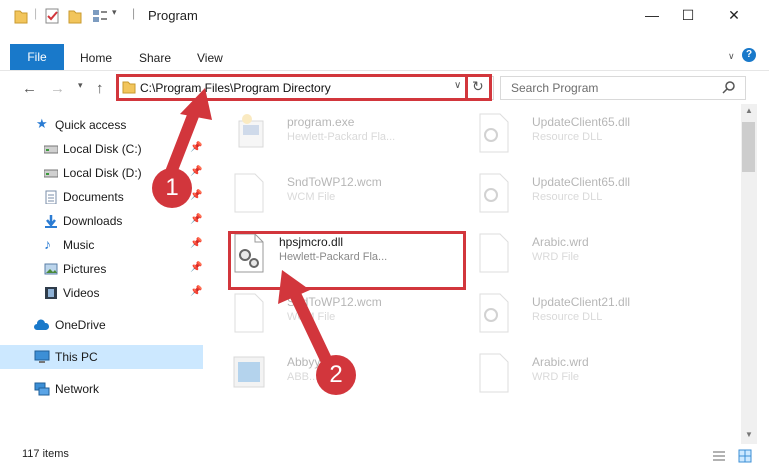  I want to click on callout-step-2: 2, so click(336, 375).